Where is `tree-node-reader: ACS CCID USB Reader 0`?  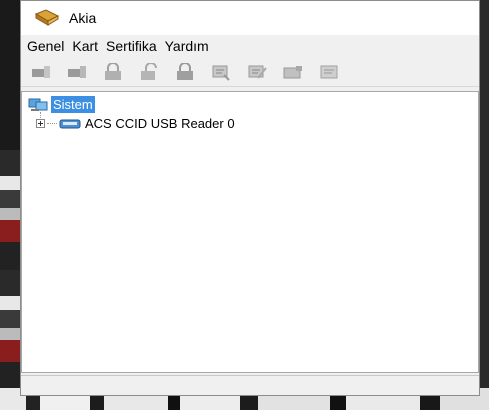
tree-node-reader: ACS CCID USB Reader 0 is located at coordinates (135, 123).